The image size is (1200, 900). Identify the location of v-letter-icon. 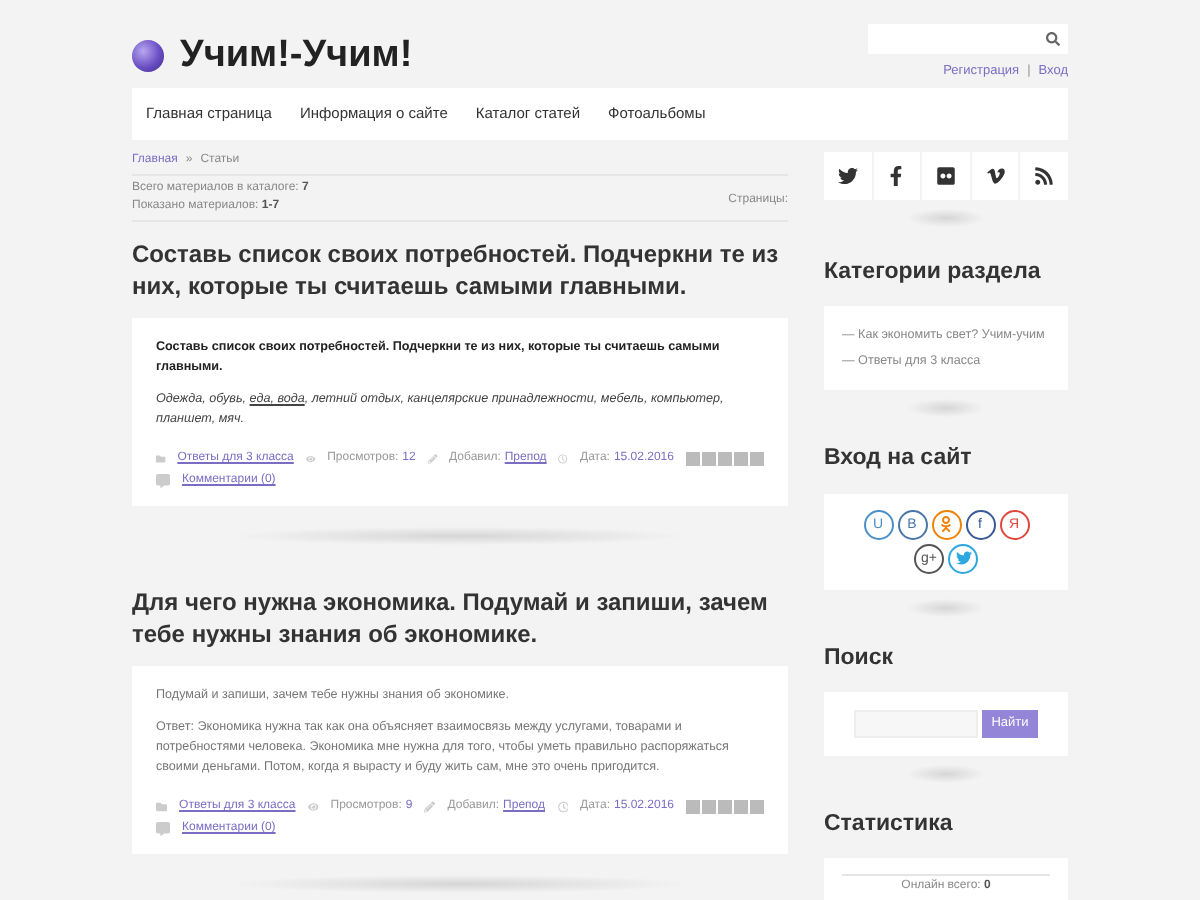
(995, 176).